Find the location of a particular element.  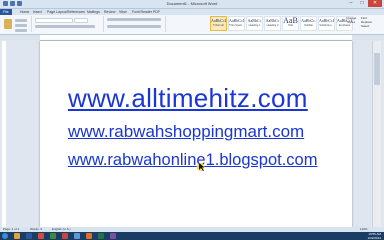

style-name: Heading 2 is located at coordinates (272, 25).